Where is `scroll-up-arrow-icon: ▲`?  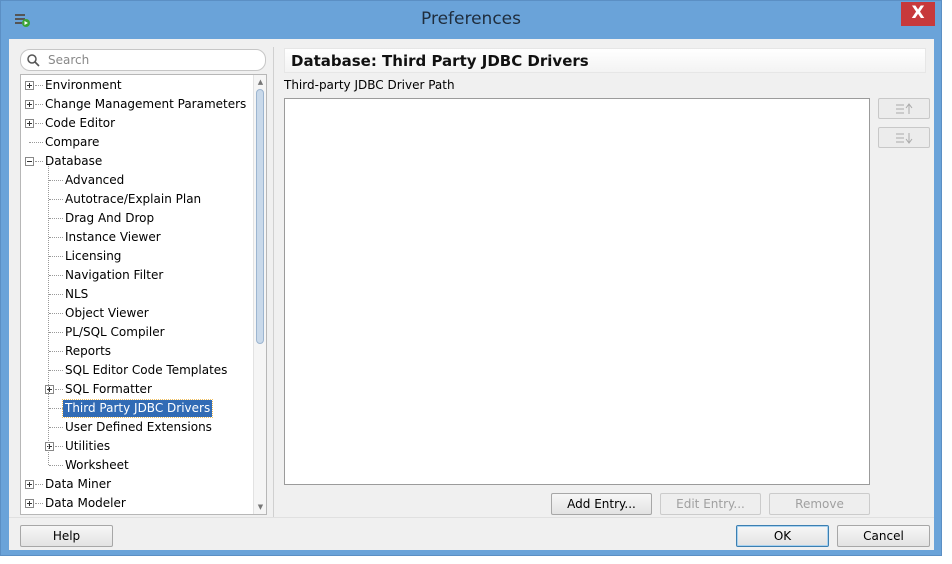 scroll-up-arrow-icon: ▲ is located at coordinates (260, 82).